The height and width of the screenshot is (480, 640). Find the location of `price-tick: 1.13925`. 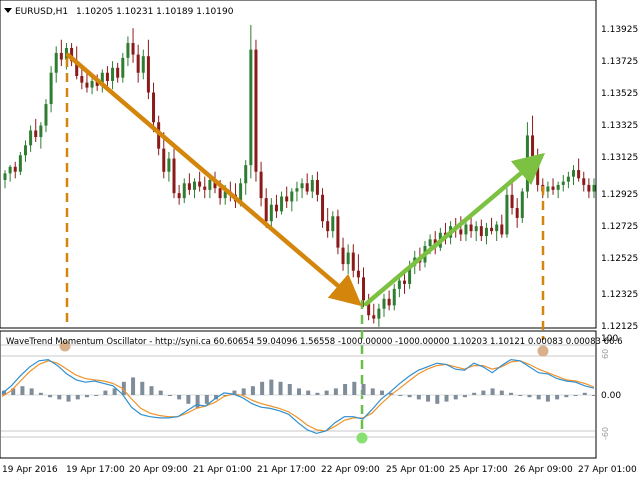

price-tick: 1.13925 is located at coordinates (619, 30).